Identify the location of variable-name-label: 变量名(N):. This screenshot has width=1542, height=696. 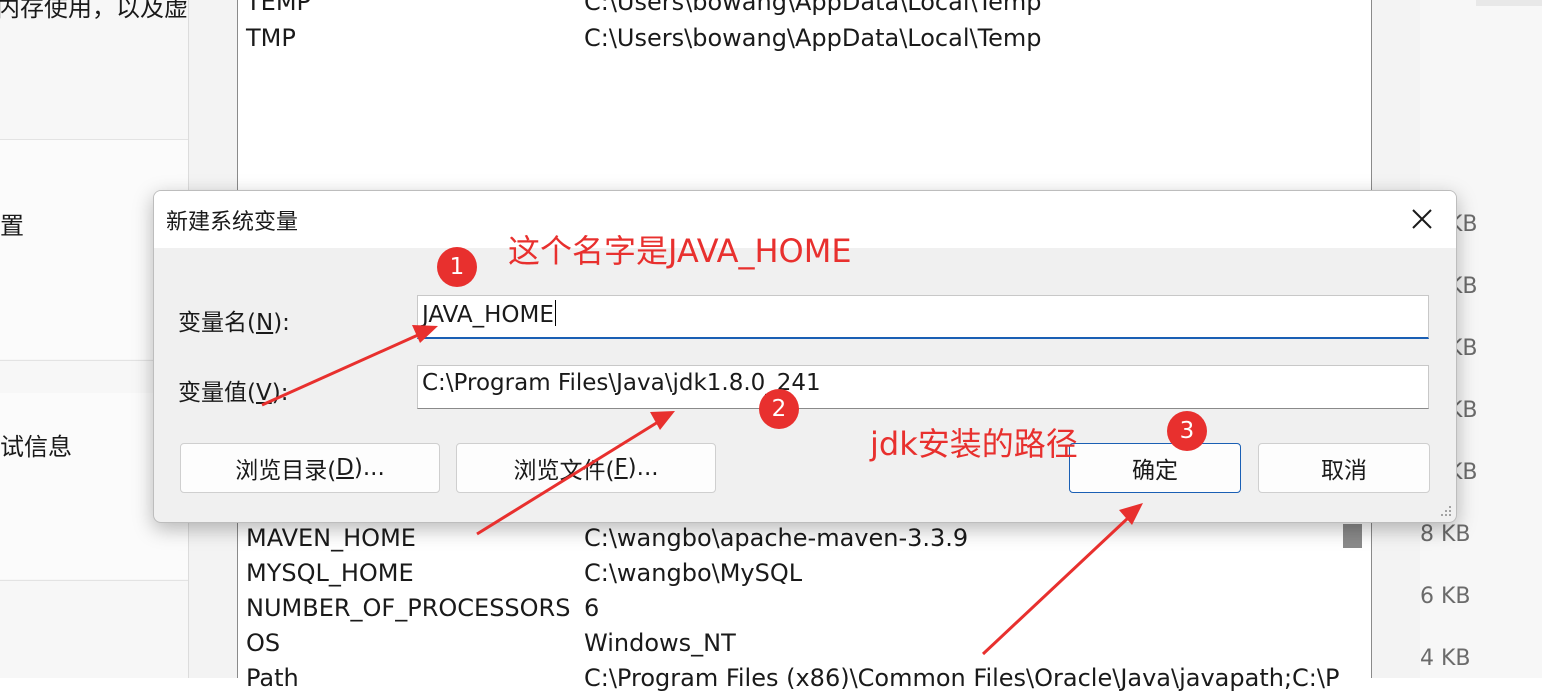
(234, 320).